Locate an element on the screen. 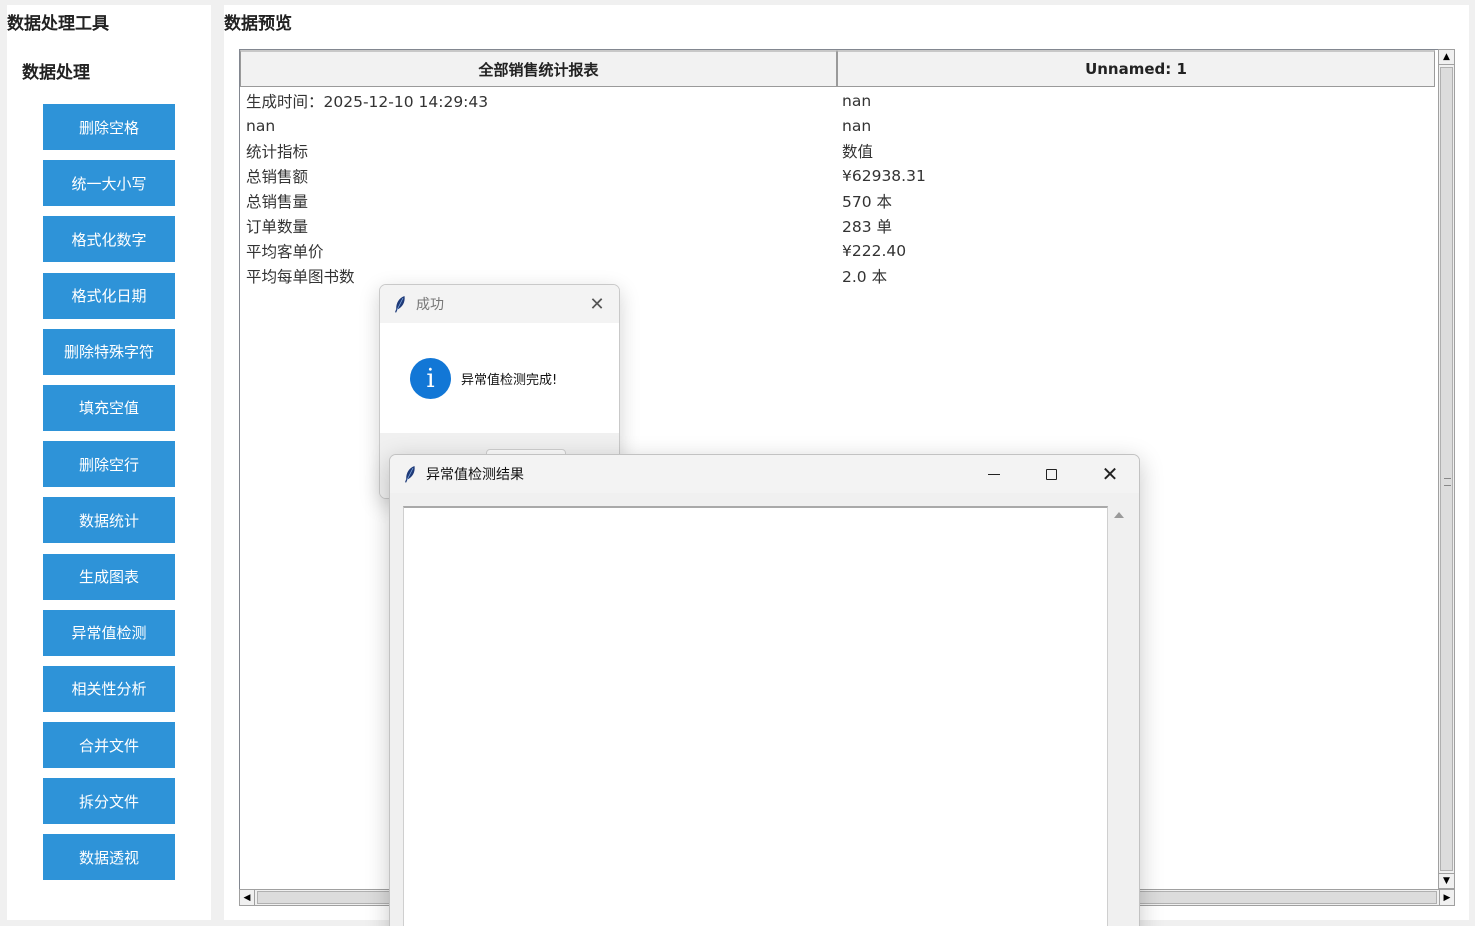 The image size is (1475, 926). pivot-table-button: 数据透视 is located at coordinates (109, 857).